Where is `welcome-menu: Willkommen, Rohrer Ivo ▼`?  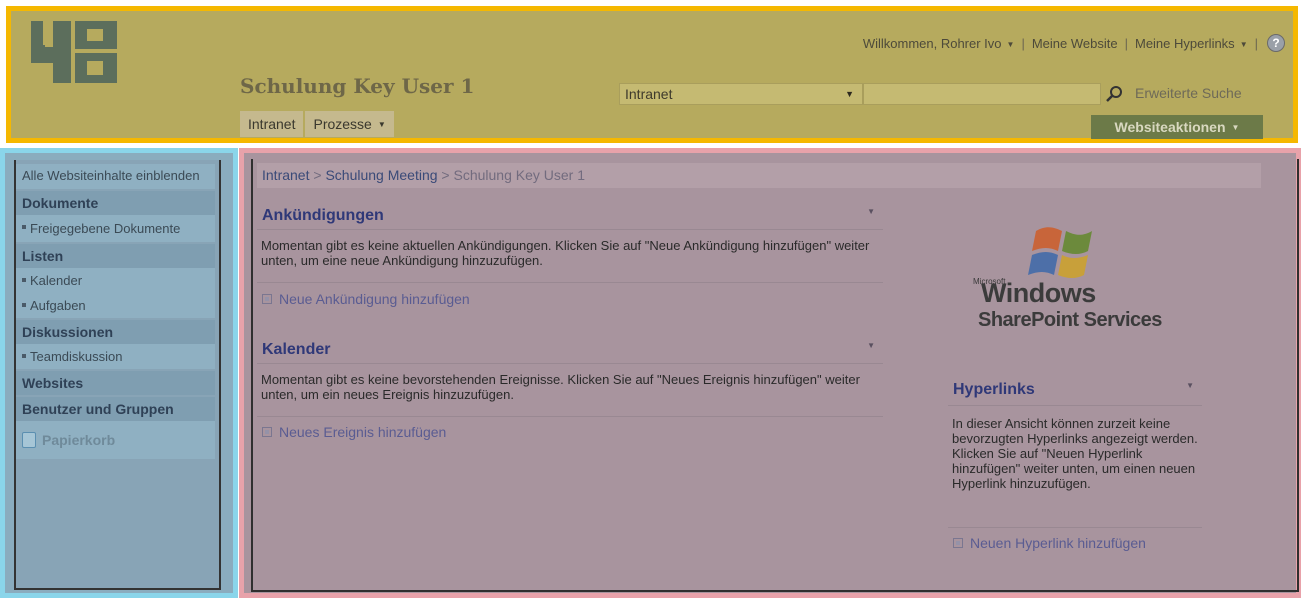 welcome-menu: Willkommen, Rohrer Ivo ▼ is located at coordinates (939, 43).